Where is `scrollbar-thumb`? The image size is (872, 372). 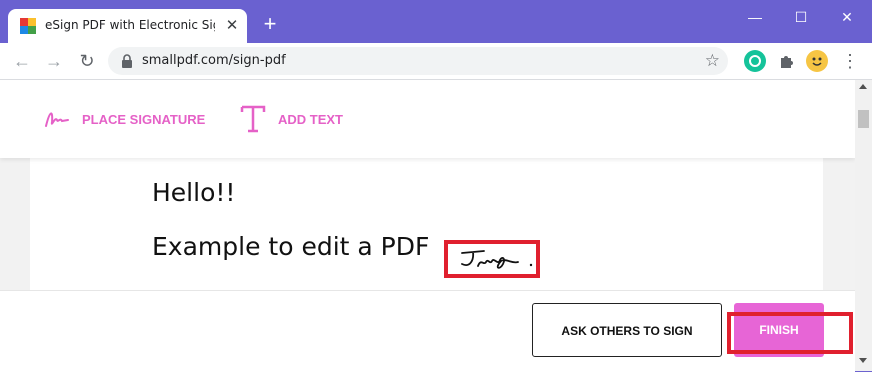 scrollbar-thumb is located at coordinates (863, 119).